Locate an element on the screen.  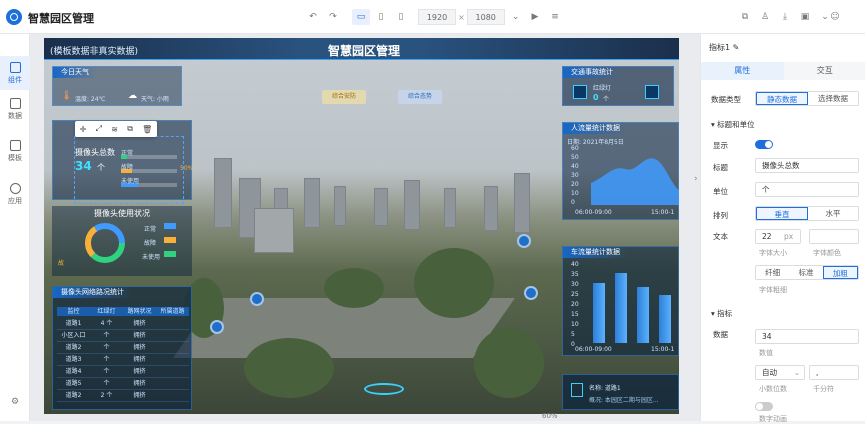
edit-icon: ✎ is located at coordinates (736, 47).